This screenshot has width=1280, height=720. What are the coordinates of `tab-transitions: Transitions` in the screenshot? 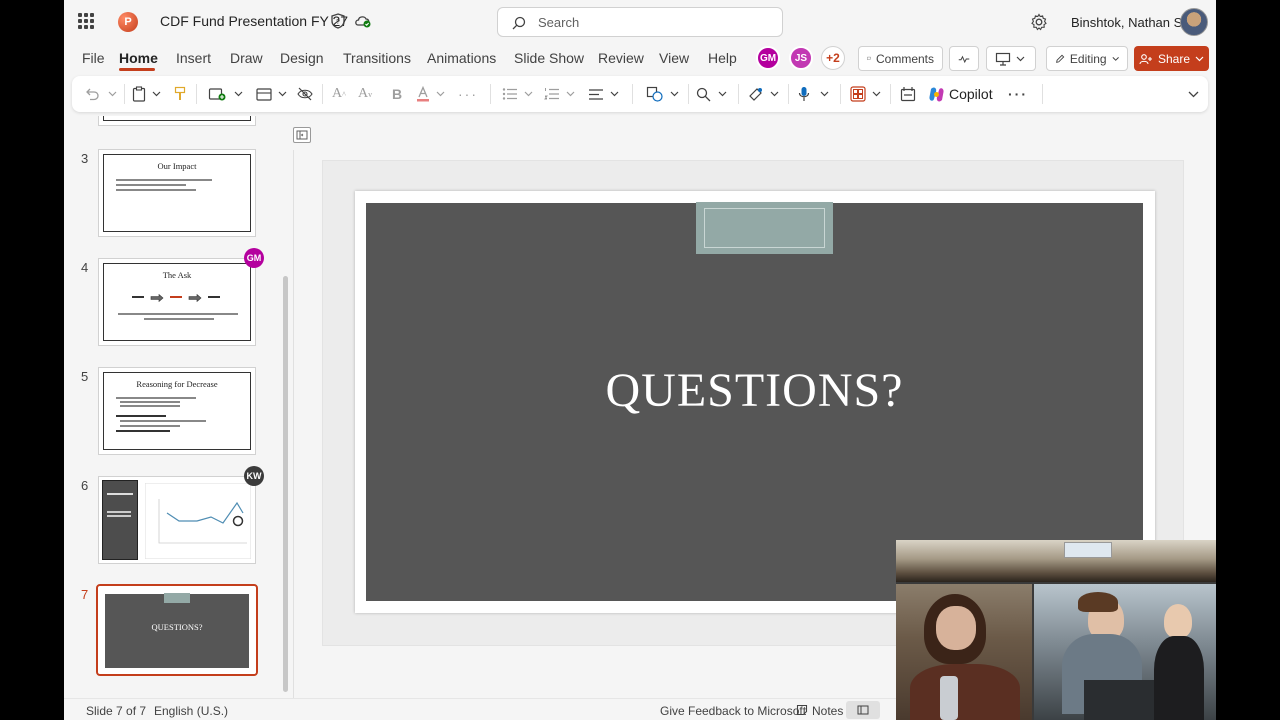 It's located at (377, 58).